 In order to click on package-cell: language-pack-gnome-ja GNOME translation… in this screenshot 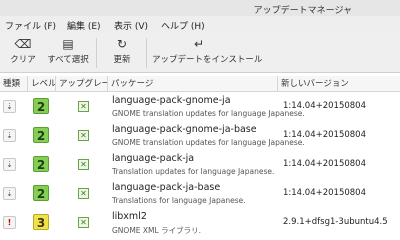, I will do `click(208, 107)`.